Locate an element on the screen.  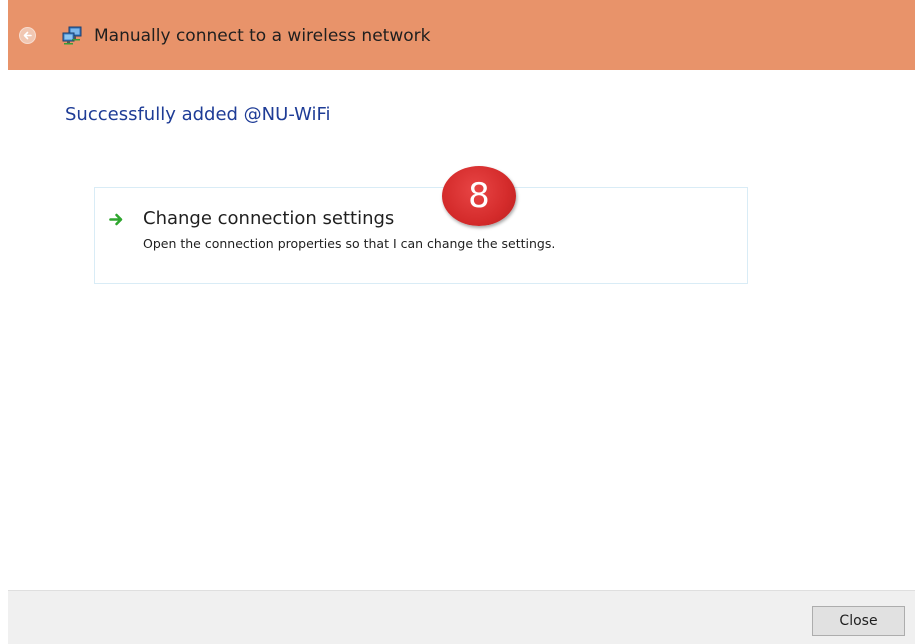
back-arrow-icon is located at coordinates (27, 35).